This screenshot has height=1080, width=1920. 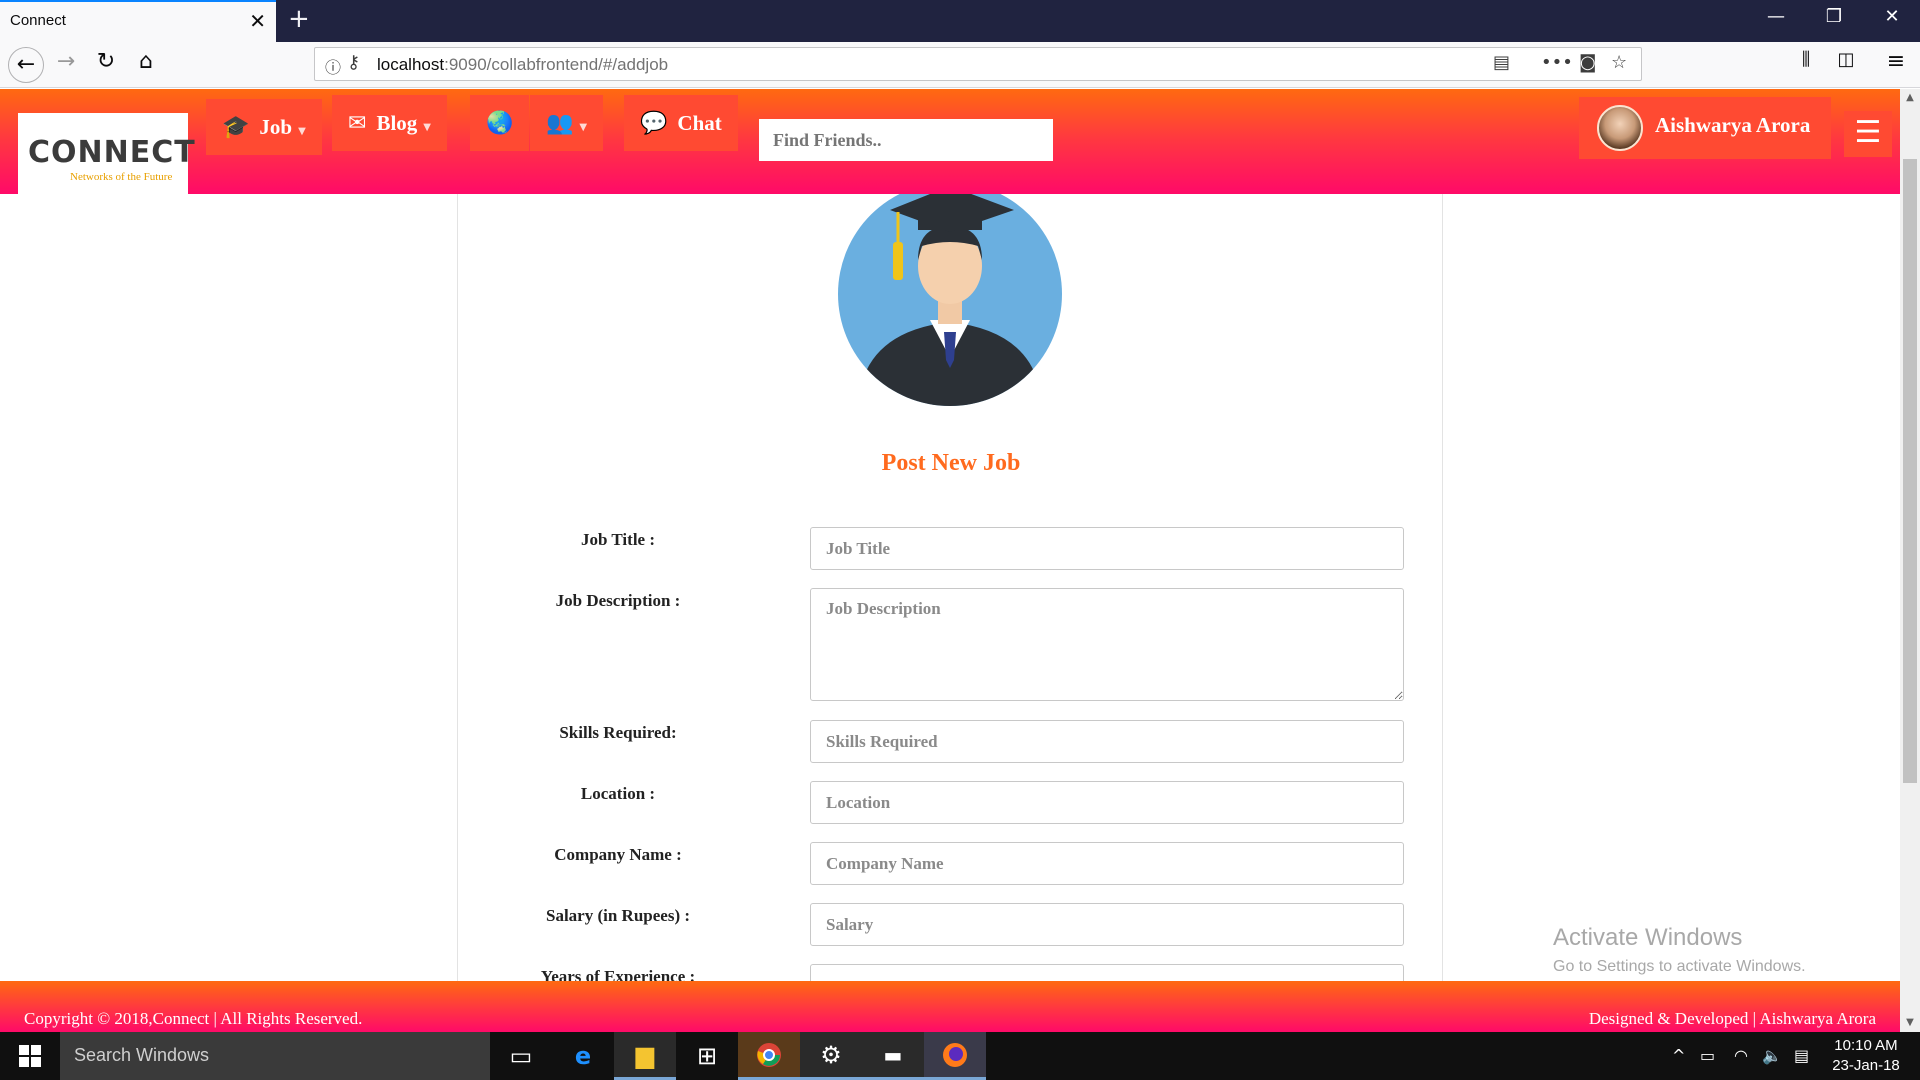 What do you see at coordinates (1910, 471) in the screenshot?
I see `scrollbar-thumb` at bounding box center [1910, 471].